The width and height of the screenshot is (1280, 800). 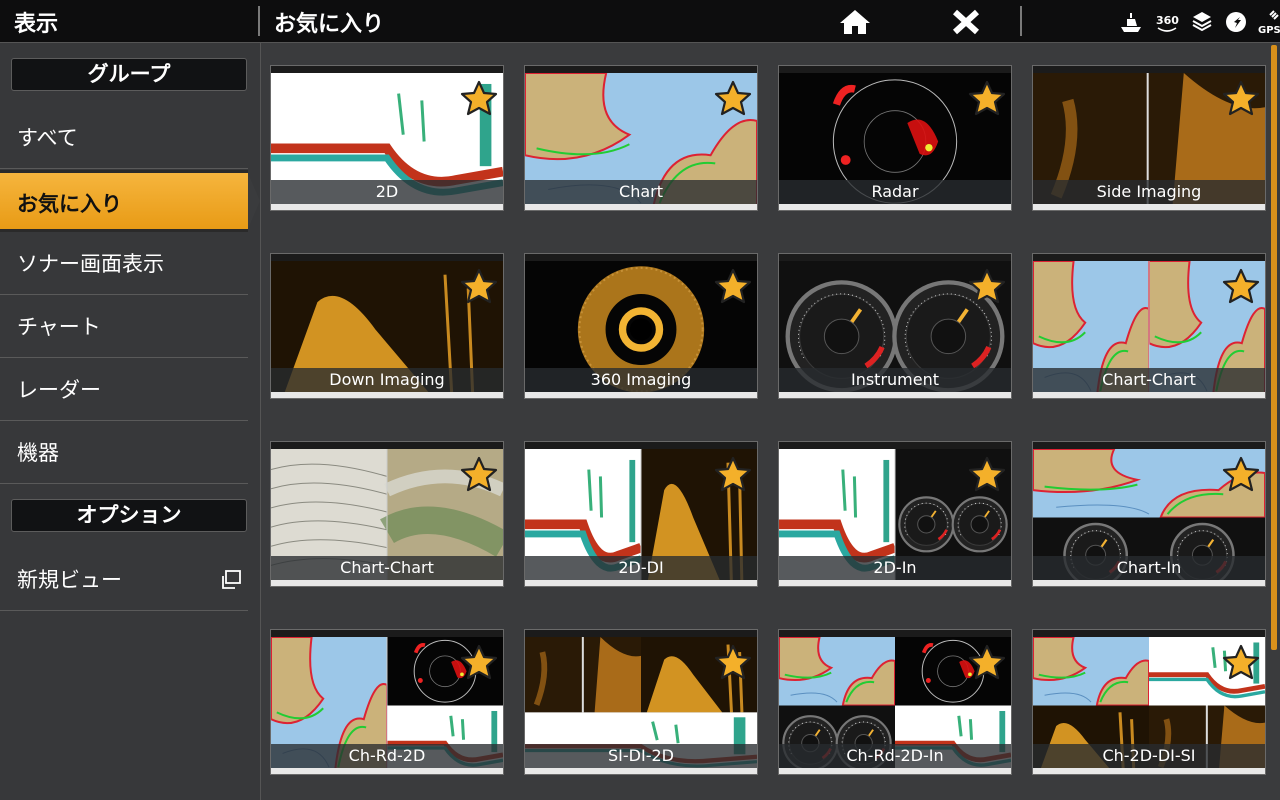 I want to click on close-button, so click(x=966, y=22).